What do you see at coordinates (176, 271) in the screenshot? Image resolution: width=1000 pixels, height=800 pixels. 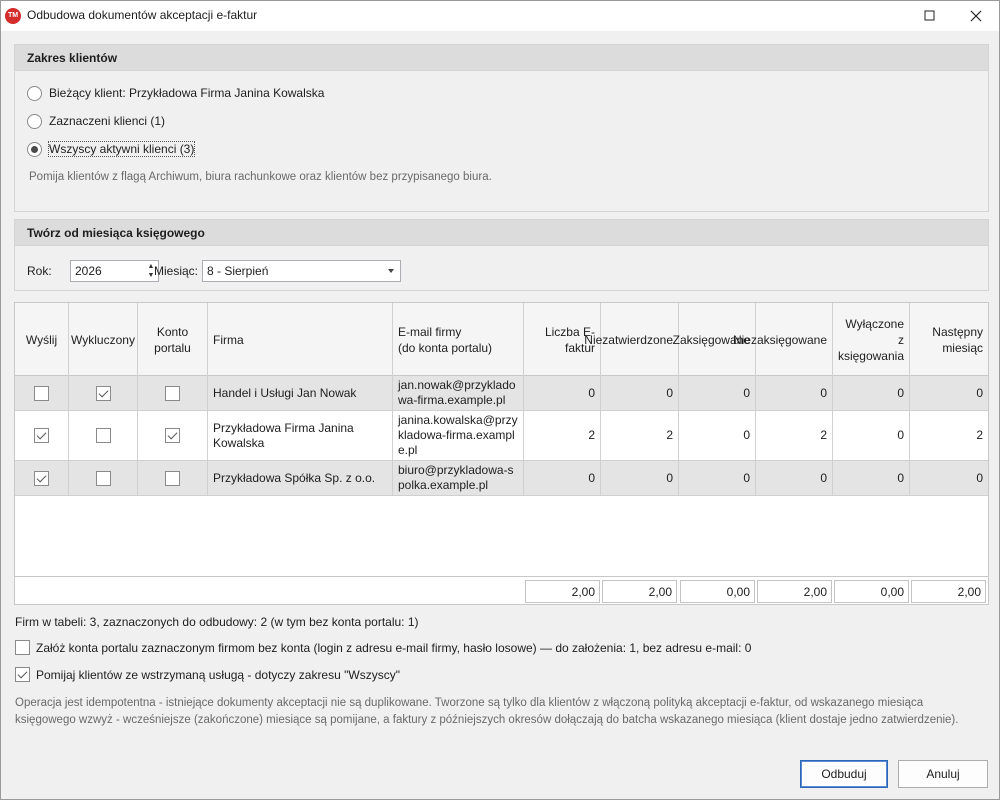 I see `month-label: Miesiąc:` at bounding box center [176, 271].